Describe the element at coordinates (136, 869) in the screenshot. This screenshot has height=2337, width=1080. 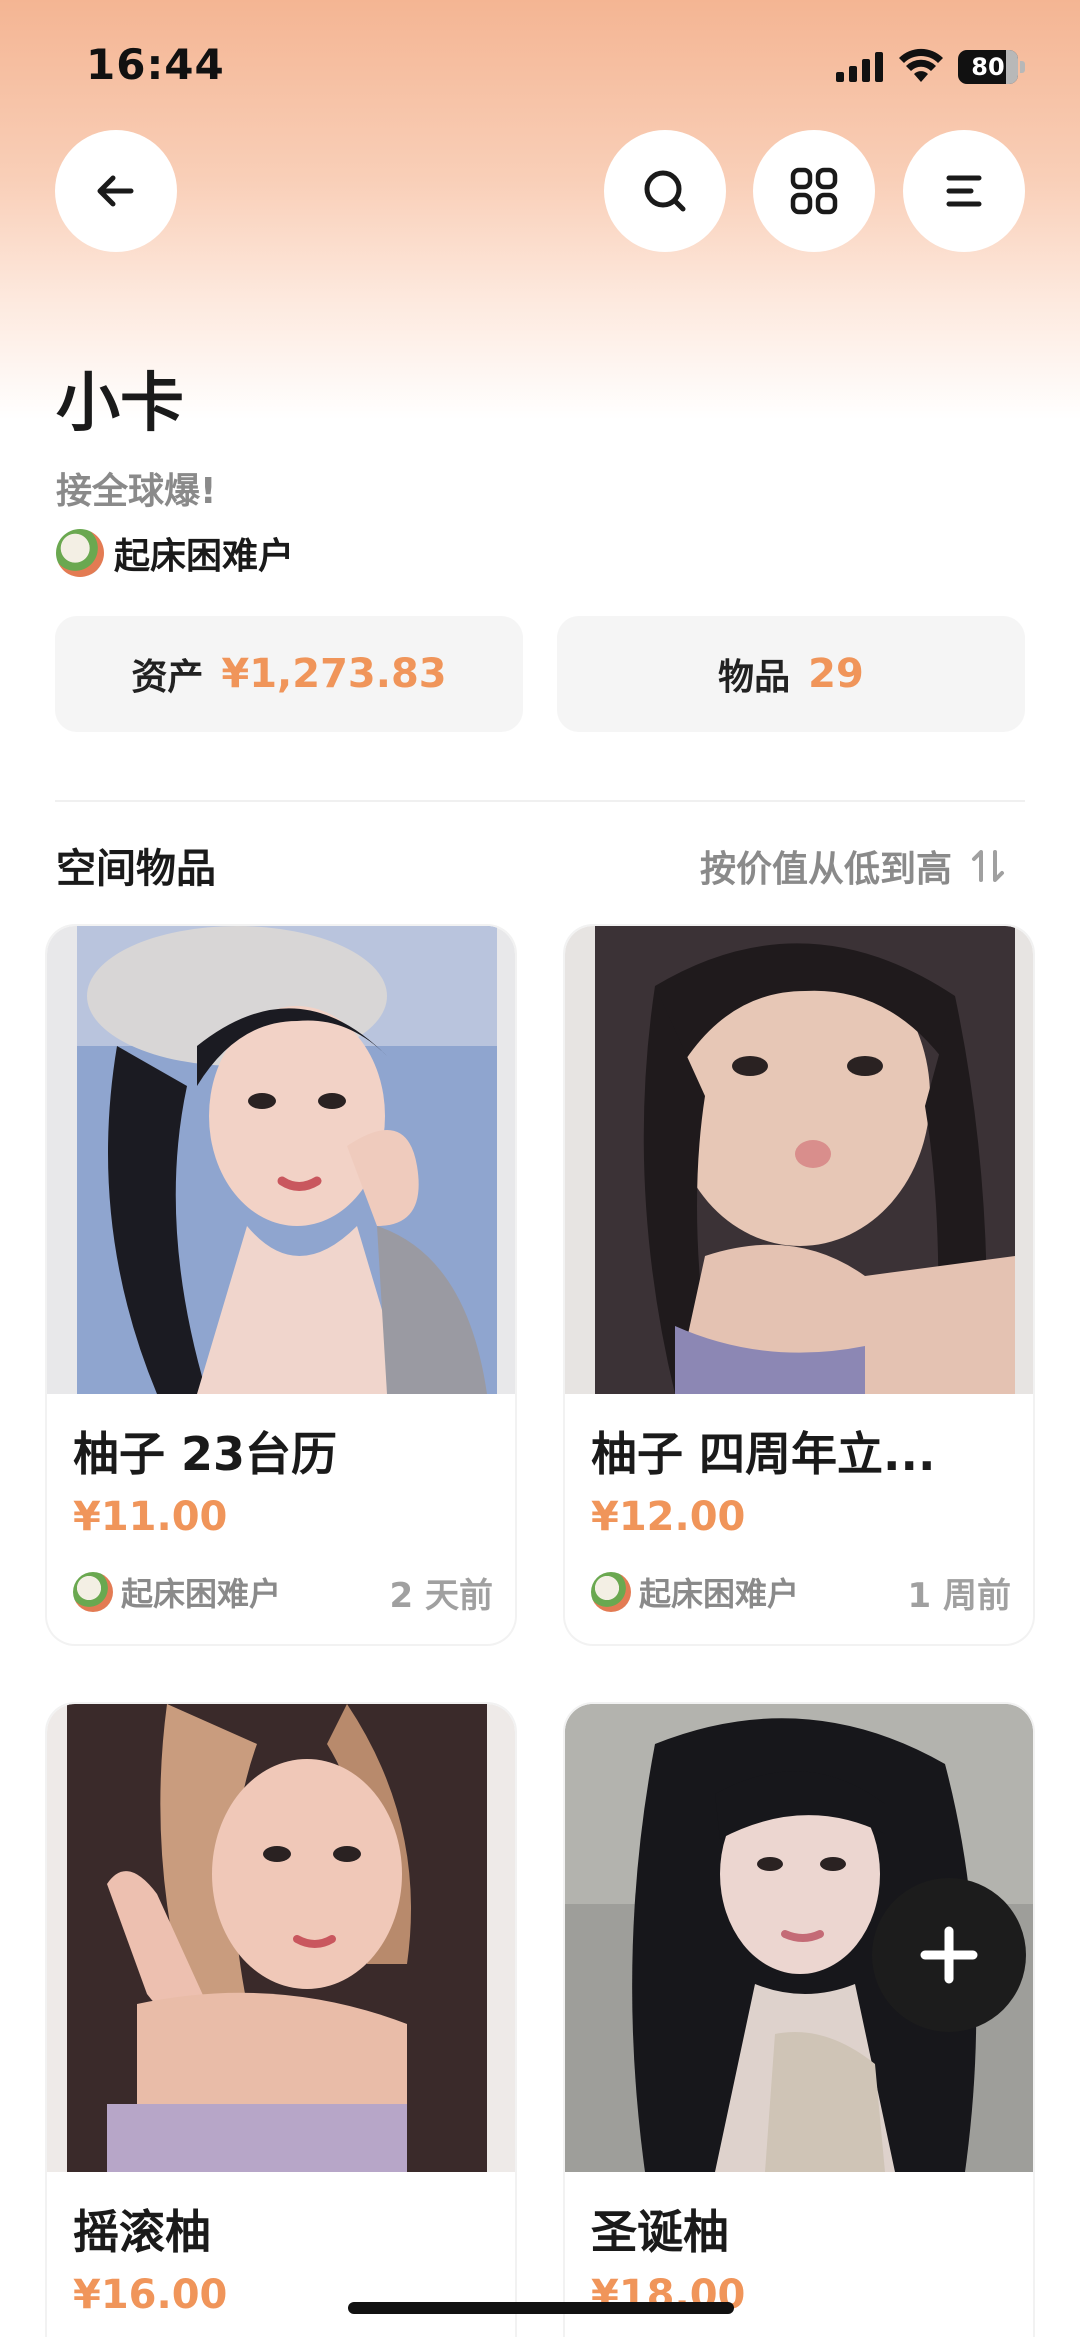
I see `section-title: 空间物品` at that location.